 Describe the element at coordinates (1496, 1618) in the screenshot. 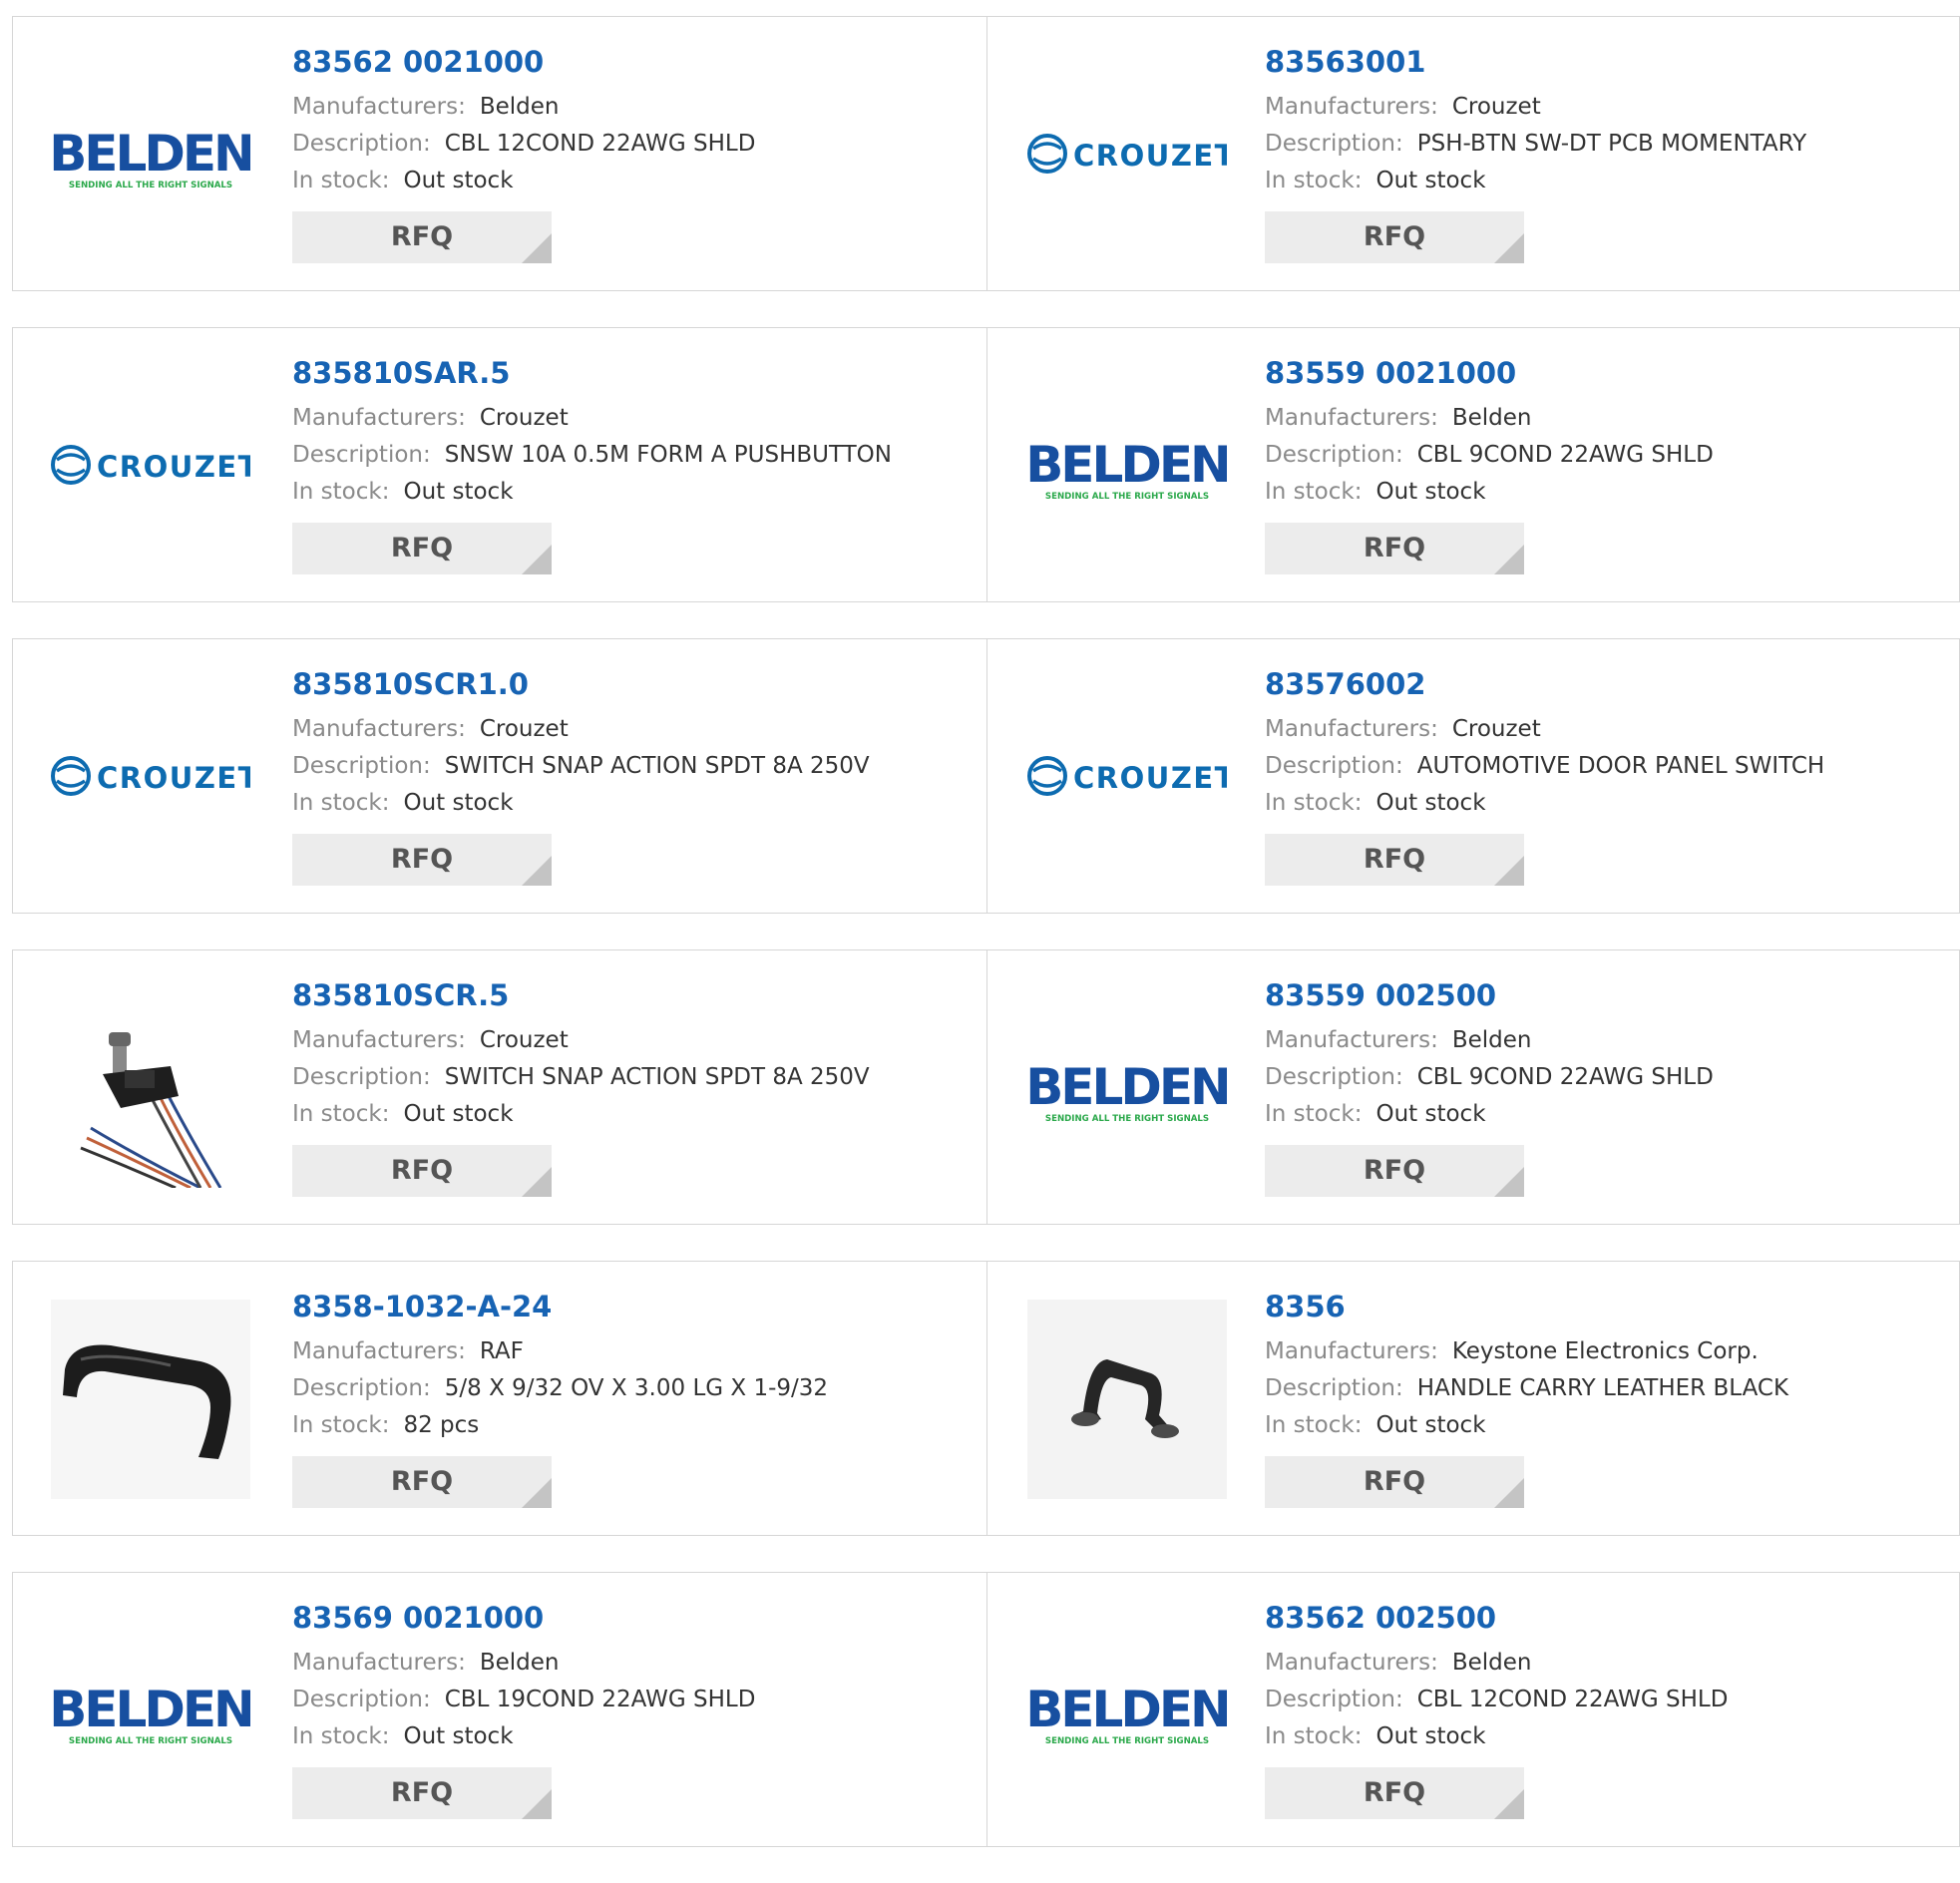

I see `part-number-link: 83562 002500` at that location.